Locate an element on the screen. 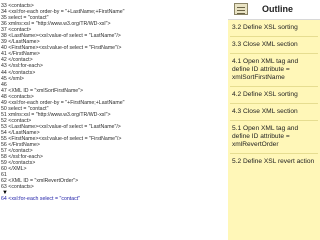 The width and height of the screenshot is (320, 240). current-code-line: 64 <xsl:for-each select = "contact" is located at coordinates (114, 199).